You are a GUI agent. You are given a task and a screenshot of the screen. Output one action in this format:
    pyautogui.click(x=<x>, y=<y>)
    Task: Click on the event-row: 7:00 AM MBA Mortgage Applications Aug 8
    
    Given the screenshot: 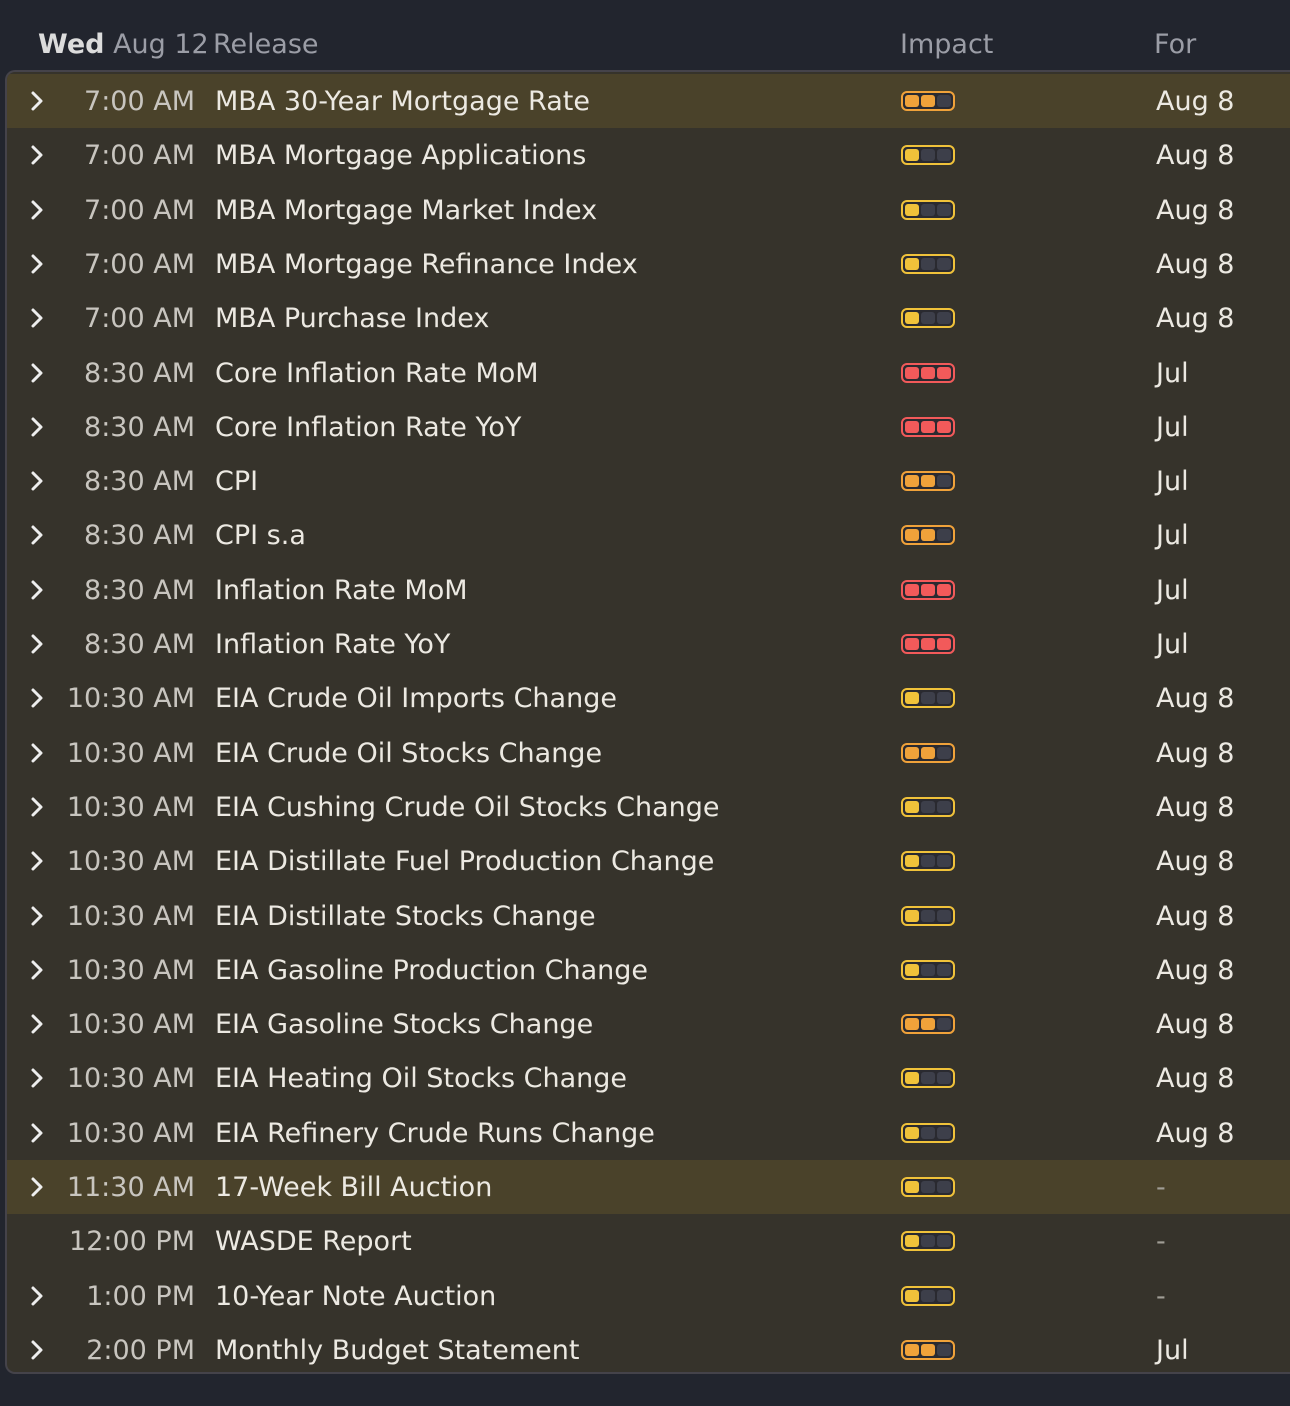 What is the action you would take?
    pyautogui.click(x=648, y=155)
    